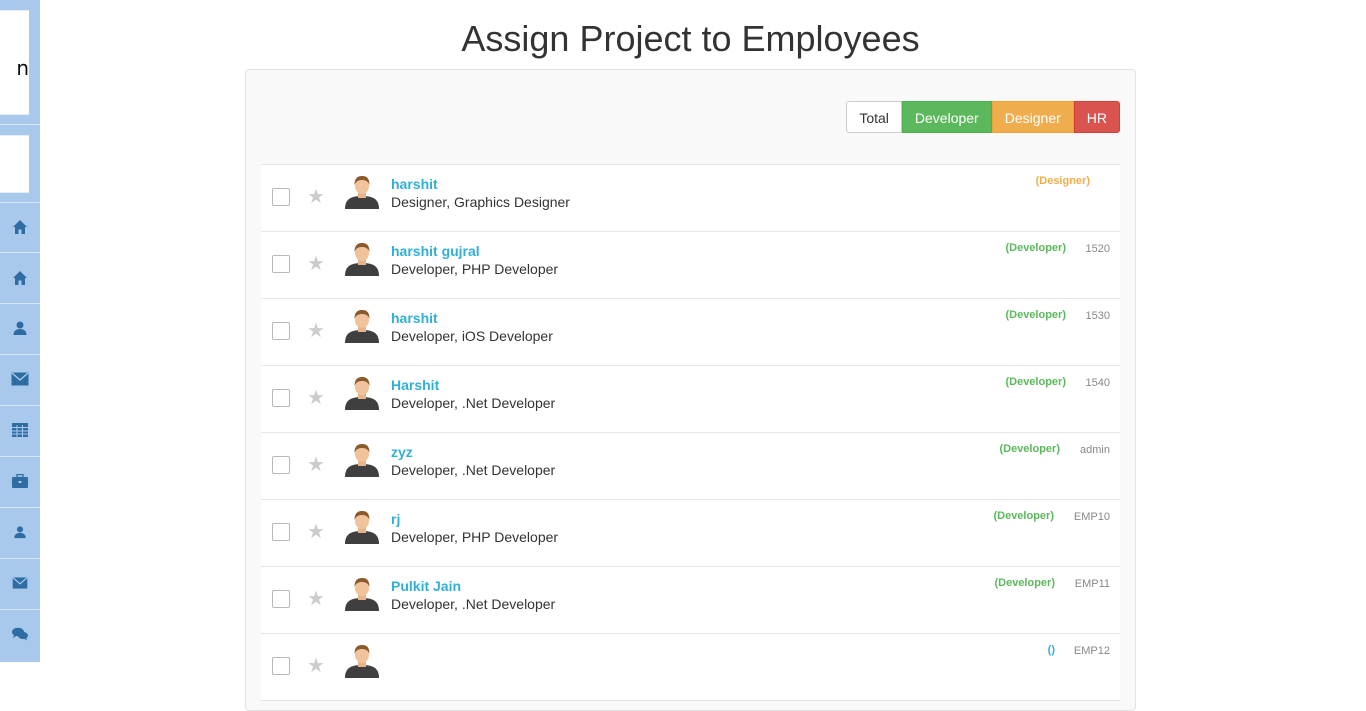 The height and width of the screenshot is (711, 1366). What do you see at coordinates (1095, 450) in the screenshot?
I see `employee-id: admin` at bounding box center [1095, 450].